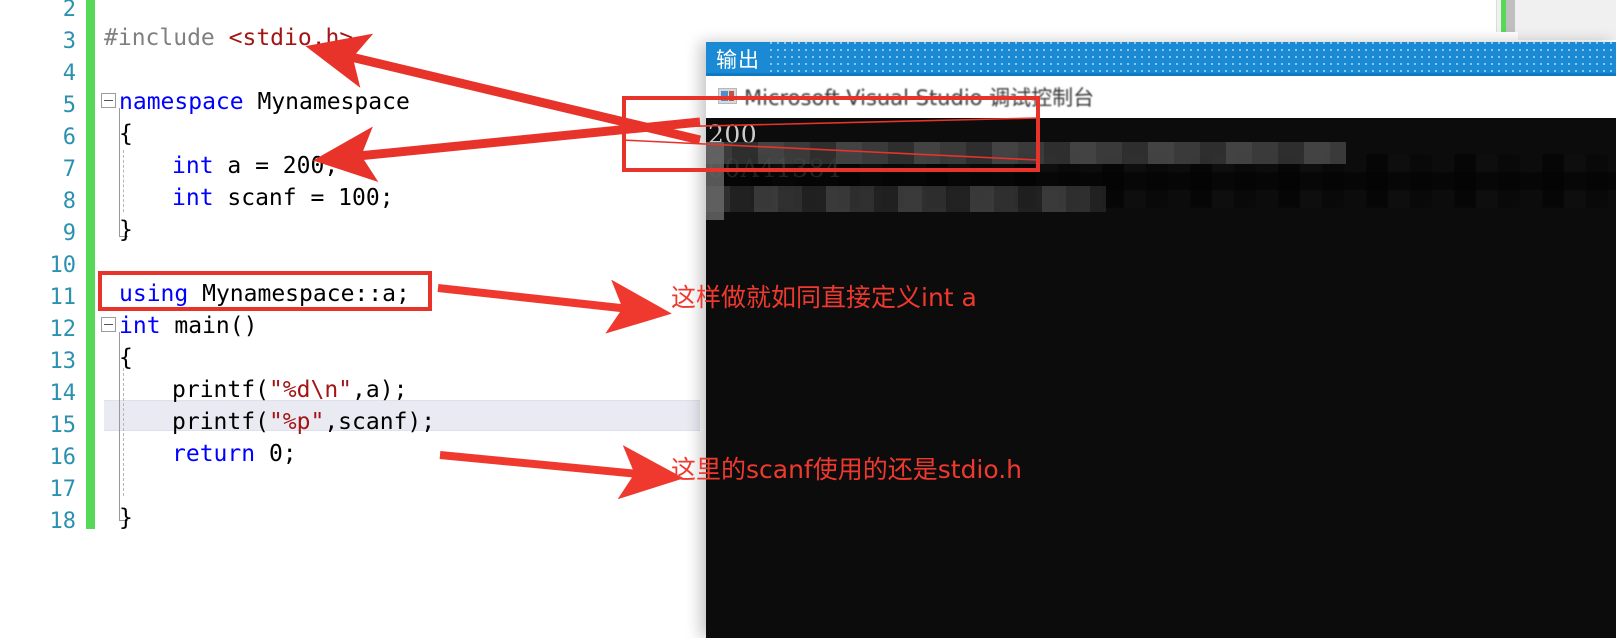 The width and height of the screenshot is (1616, 638). What do you see at coordinates (63, 329) in the screenshot?
I see `line-number: 12` at bounding box center [63, 329].